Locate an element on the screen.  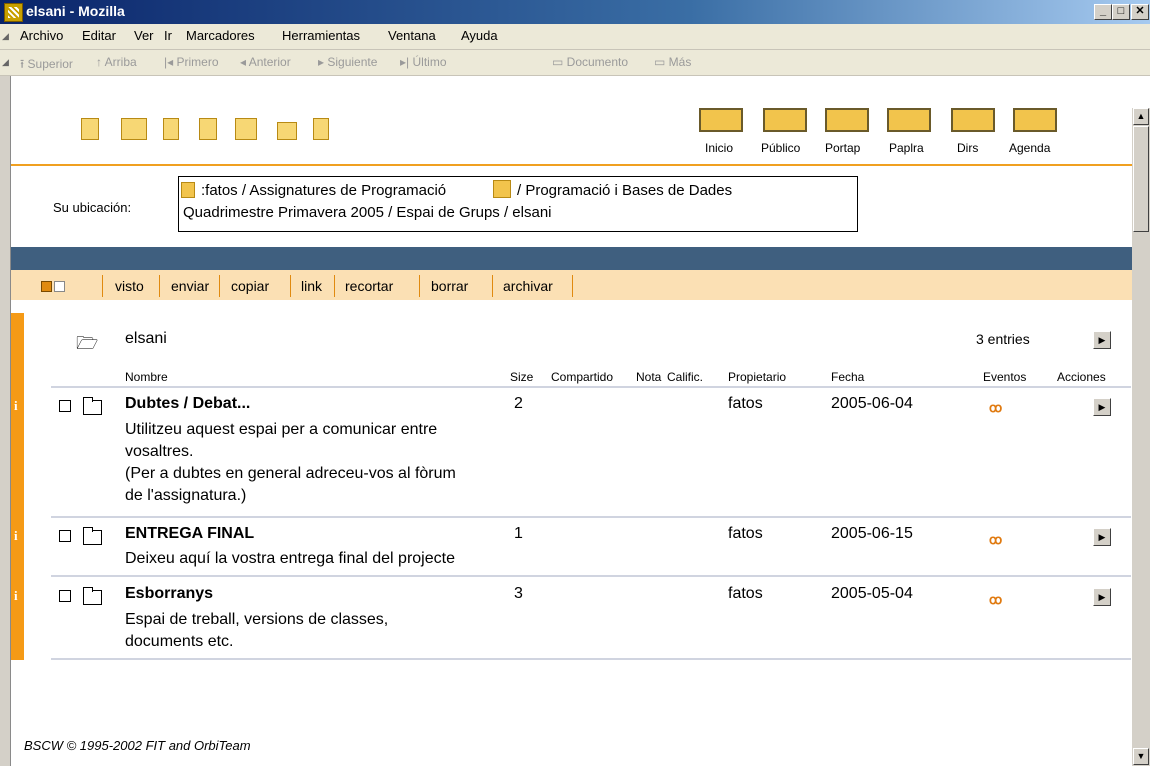
select-all-icon is located at coordinates (46, 286).